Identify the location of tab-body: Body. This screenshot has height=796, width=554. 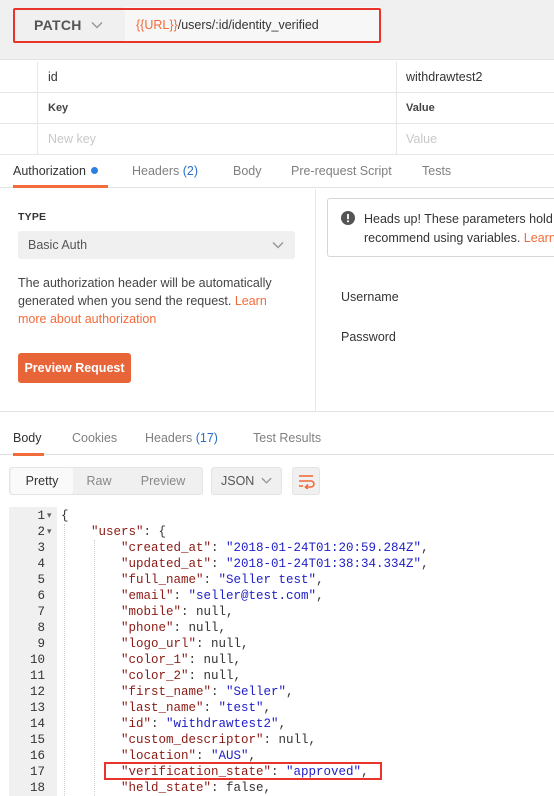
(247, 172).